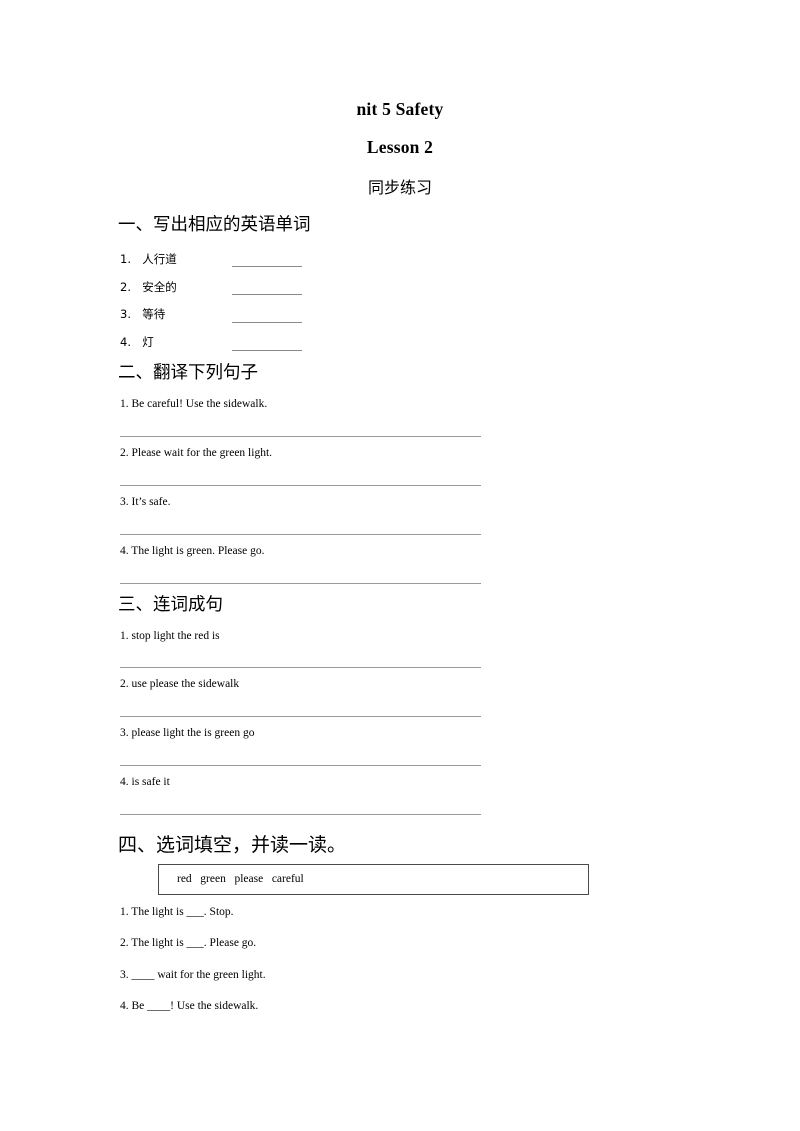 Image resolution: width=800 pixels, height=1131 pixels. I want to click on item-number: 2., so click(125, 287).